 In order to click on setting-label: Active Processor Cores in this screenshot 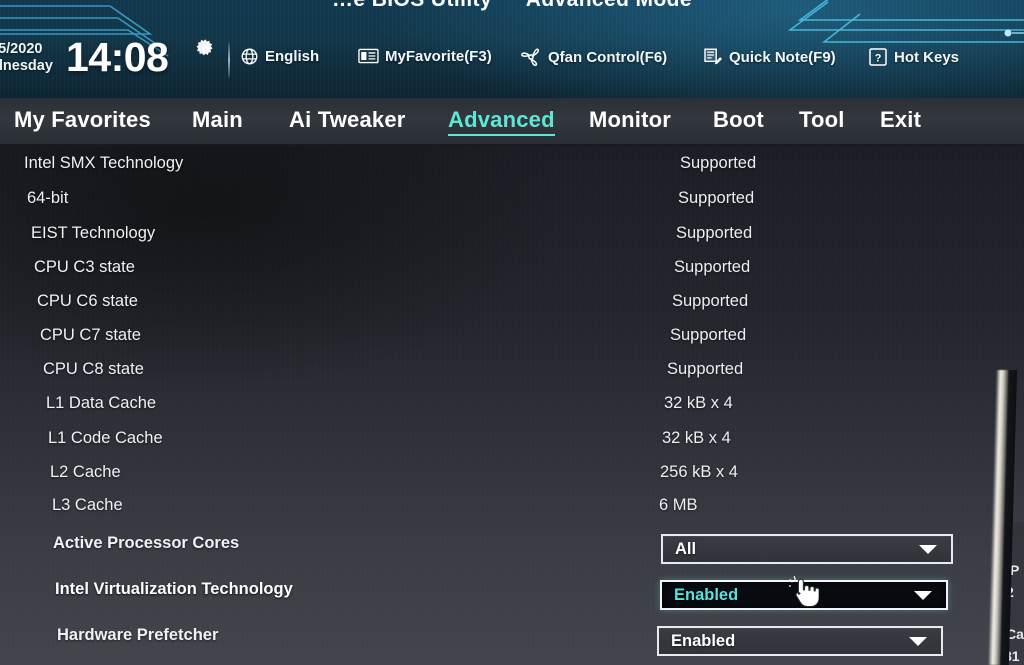, I will do `click(146, 543)`.